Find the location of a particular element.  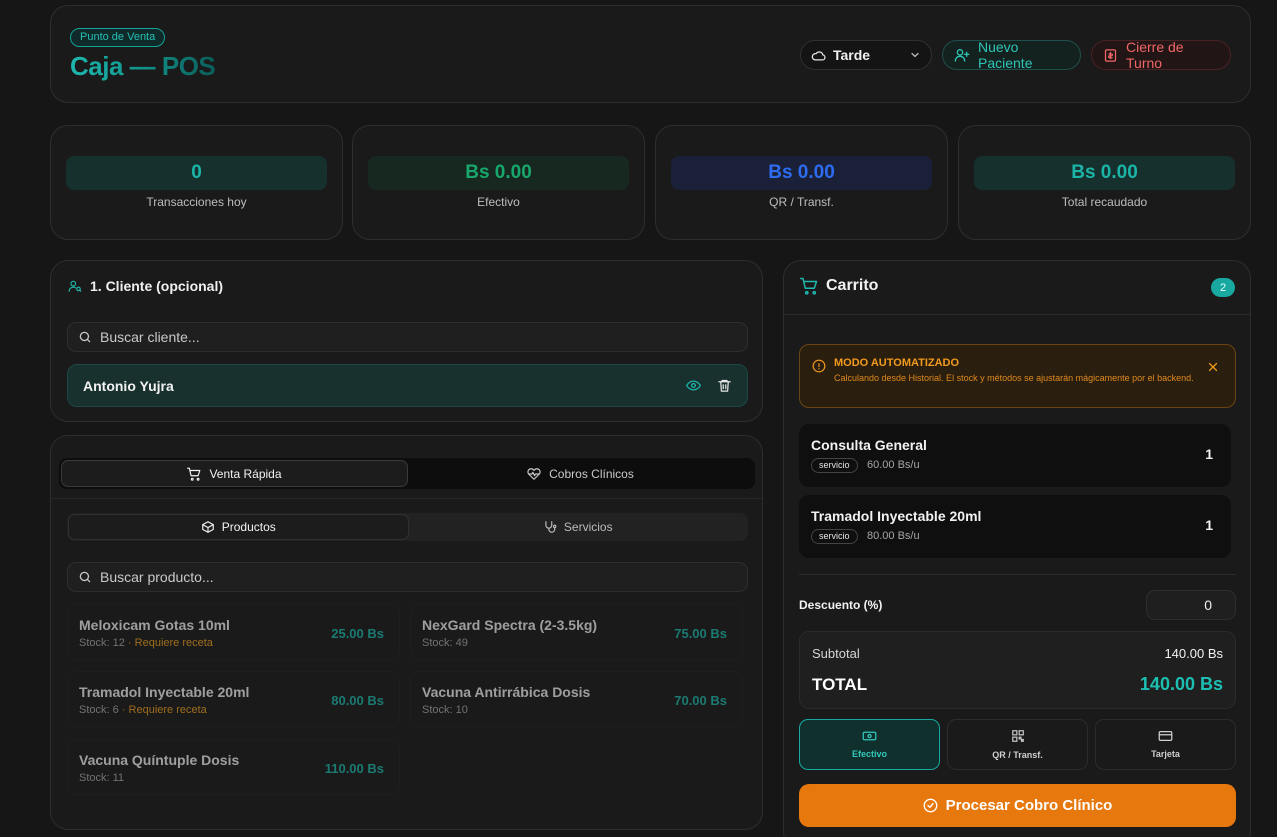

banknote-icon is located at coordinates (869, 736).